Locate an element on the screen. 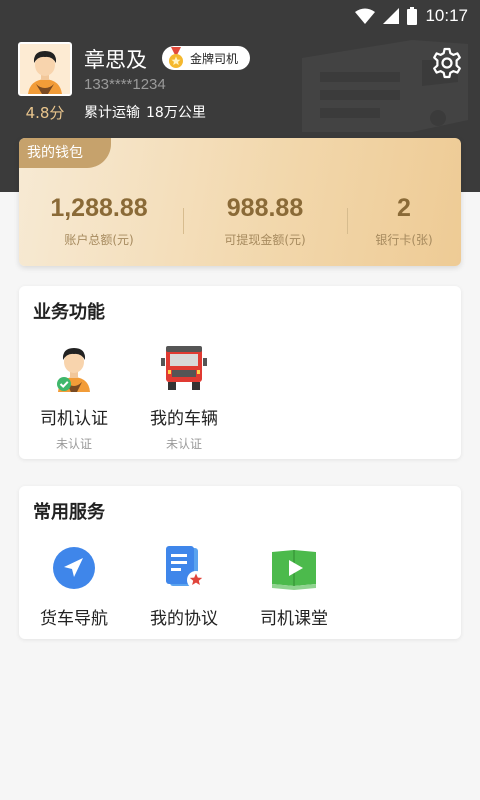 The height and width of the screenshot is (800, 480). wallet-withdrawable: 988.88 可提现金额(元) is located at coordinates (265, 221).